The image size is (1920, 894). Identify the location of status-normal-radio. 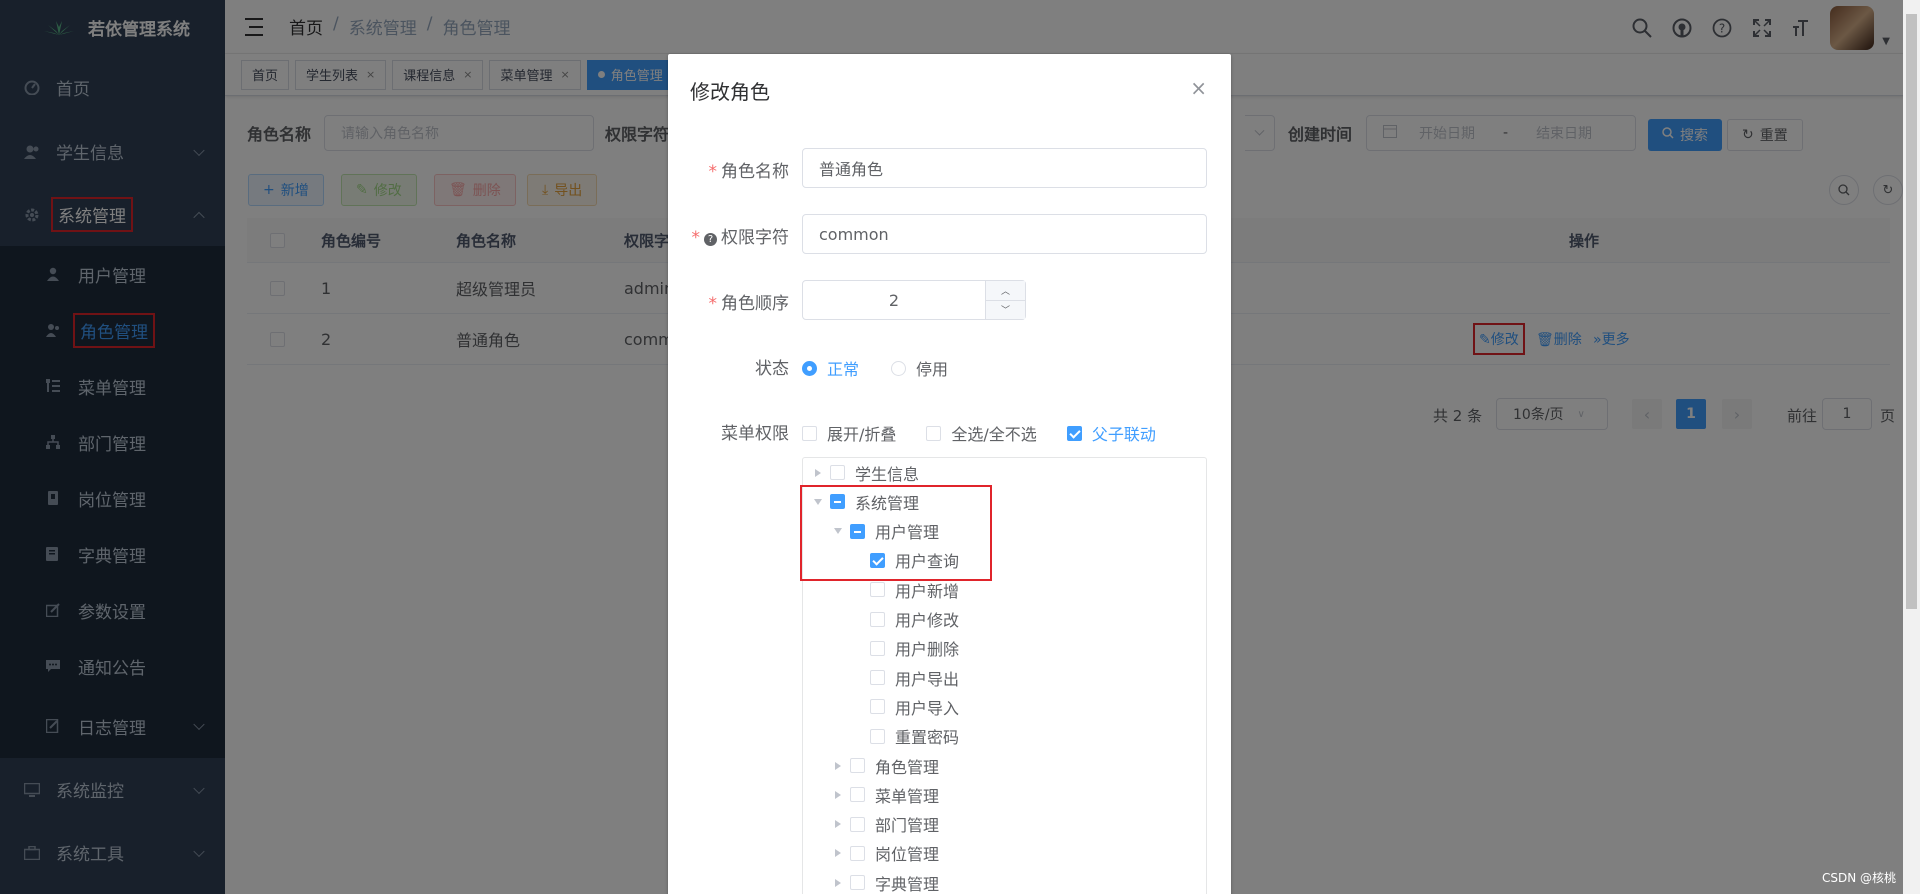
(809, 368).